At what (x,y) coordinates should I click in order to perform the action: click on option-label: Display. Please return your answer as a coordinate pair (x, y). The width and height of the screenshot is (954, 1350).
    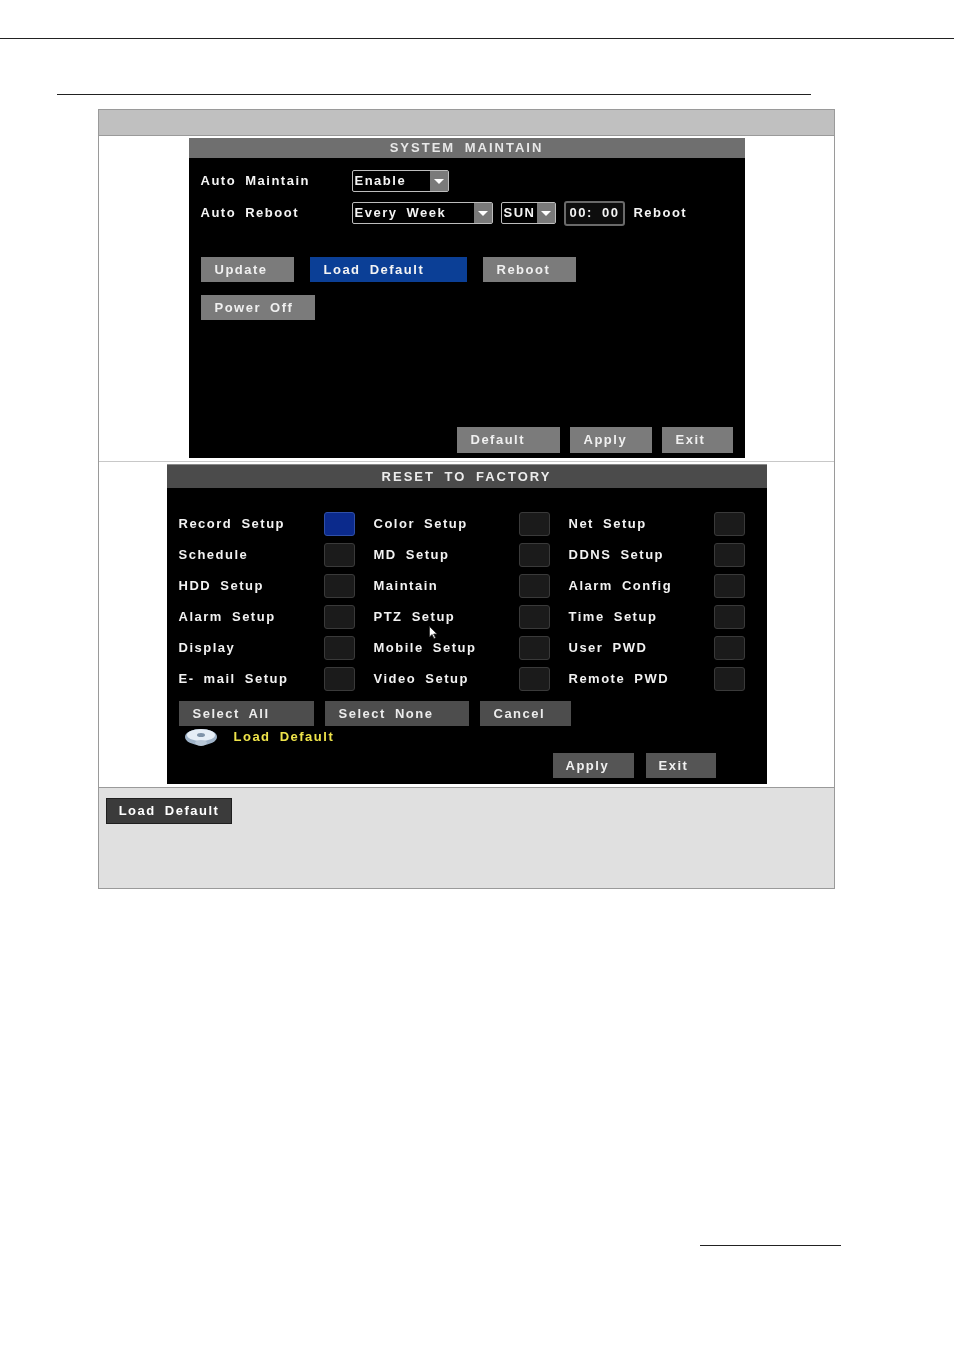
    Looking at the image, I should click on (207, 648).